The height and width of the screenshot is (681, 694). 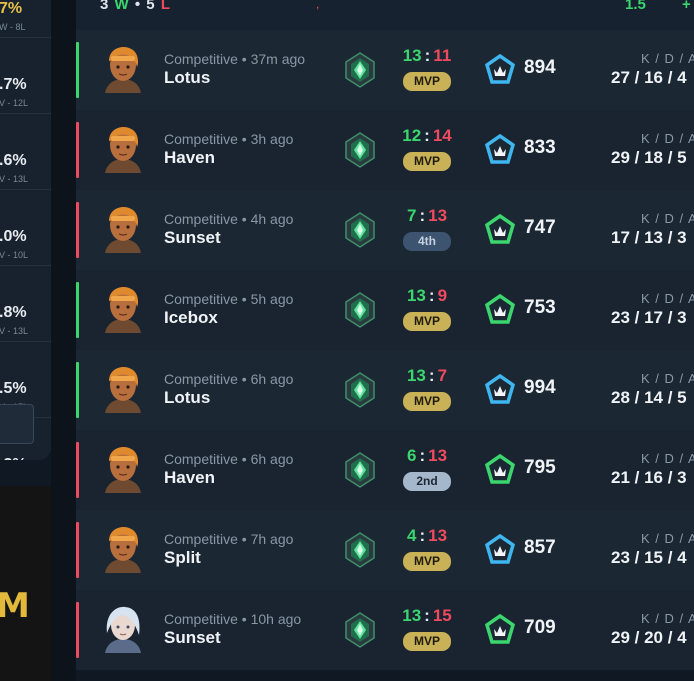 What do you see at coordinates (649, 77) in the screenshot?
I see `kda-value: 27 / 16 / 4` at bounding box center [649, 77].